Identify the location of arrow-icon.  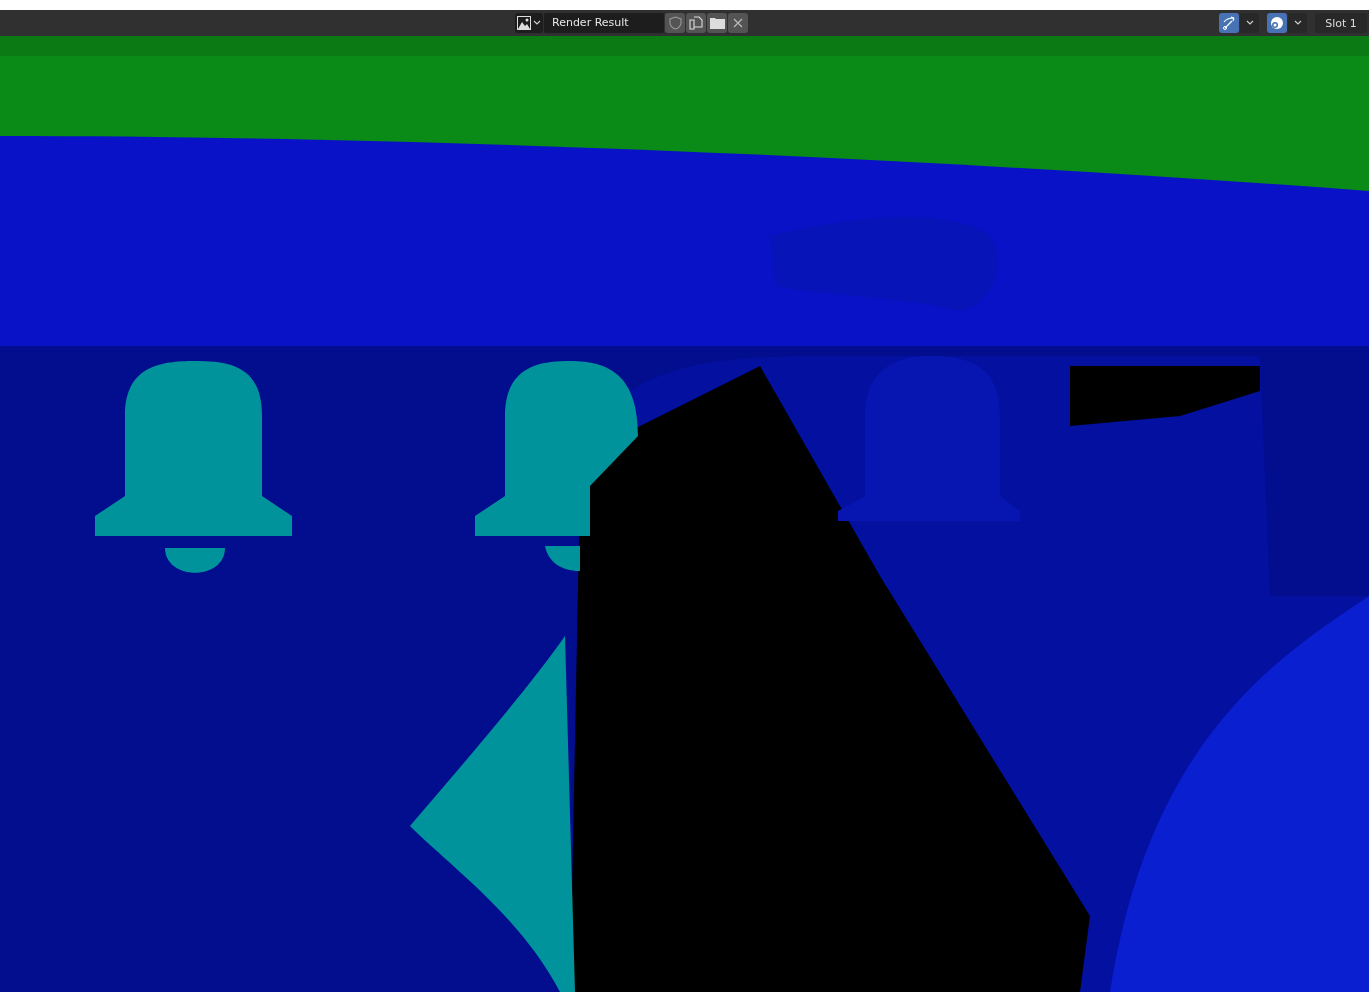
(1229, 23).